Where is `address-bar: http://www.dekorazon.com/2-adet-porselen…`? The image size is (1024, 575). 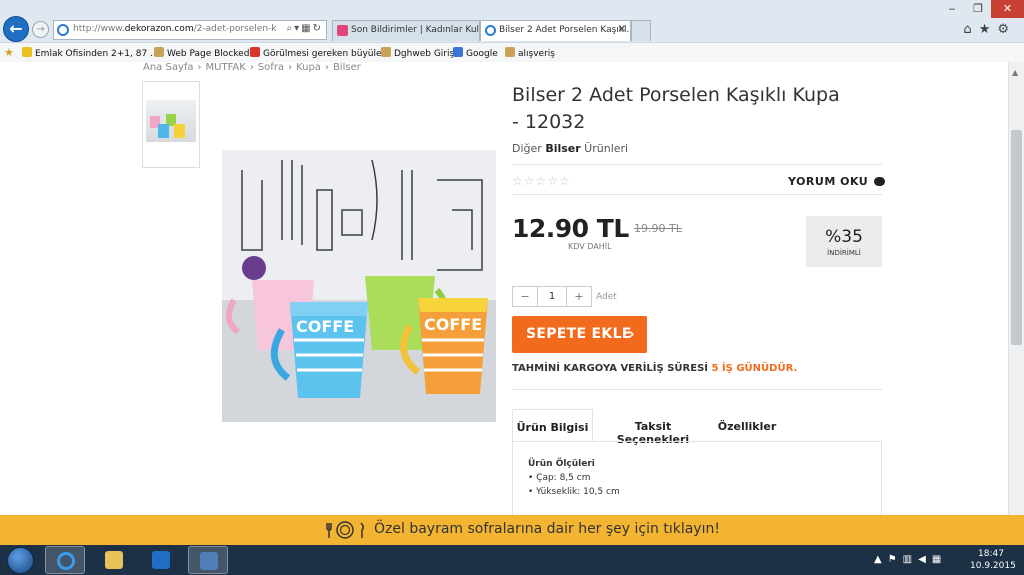
address-bar: http://www.dekorazon.com/2-adet-porselen… is located at coordinates (190, 30).